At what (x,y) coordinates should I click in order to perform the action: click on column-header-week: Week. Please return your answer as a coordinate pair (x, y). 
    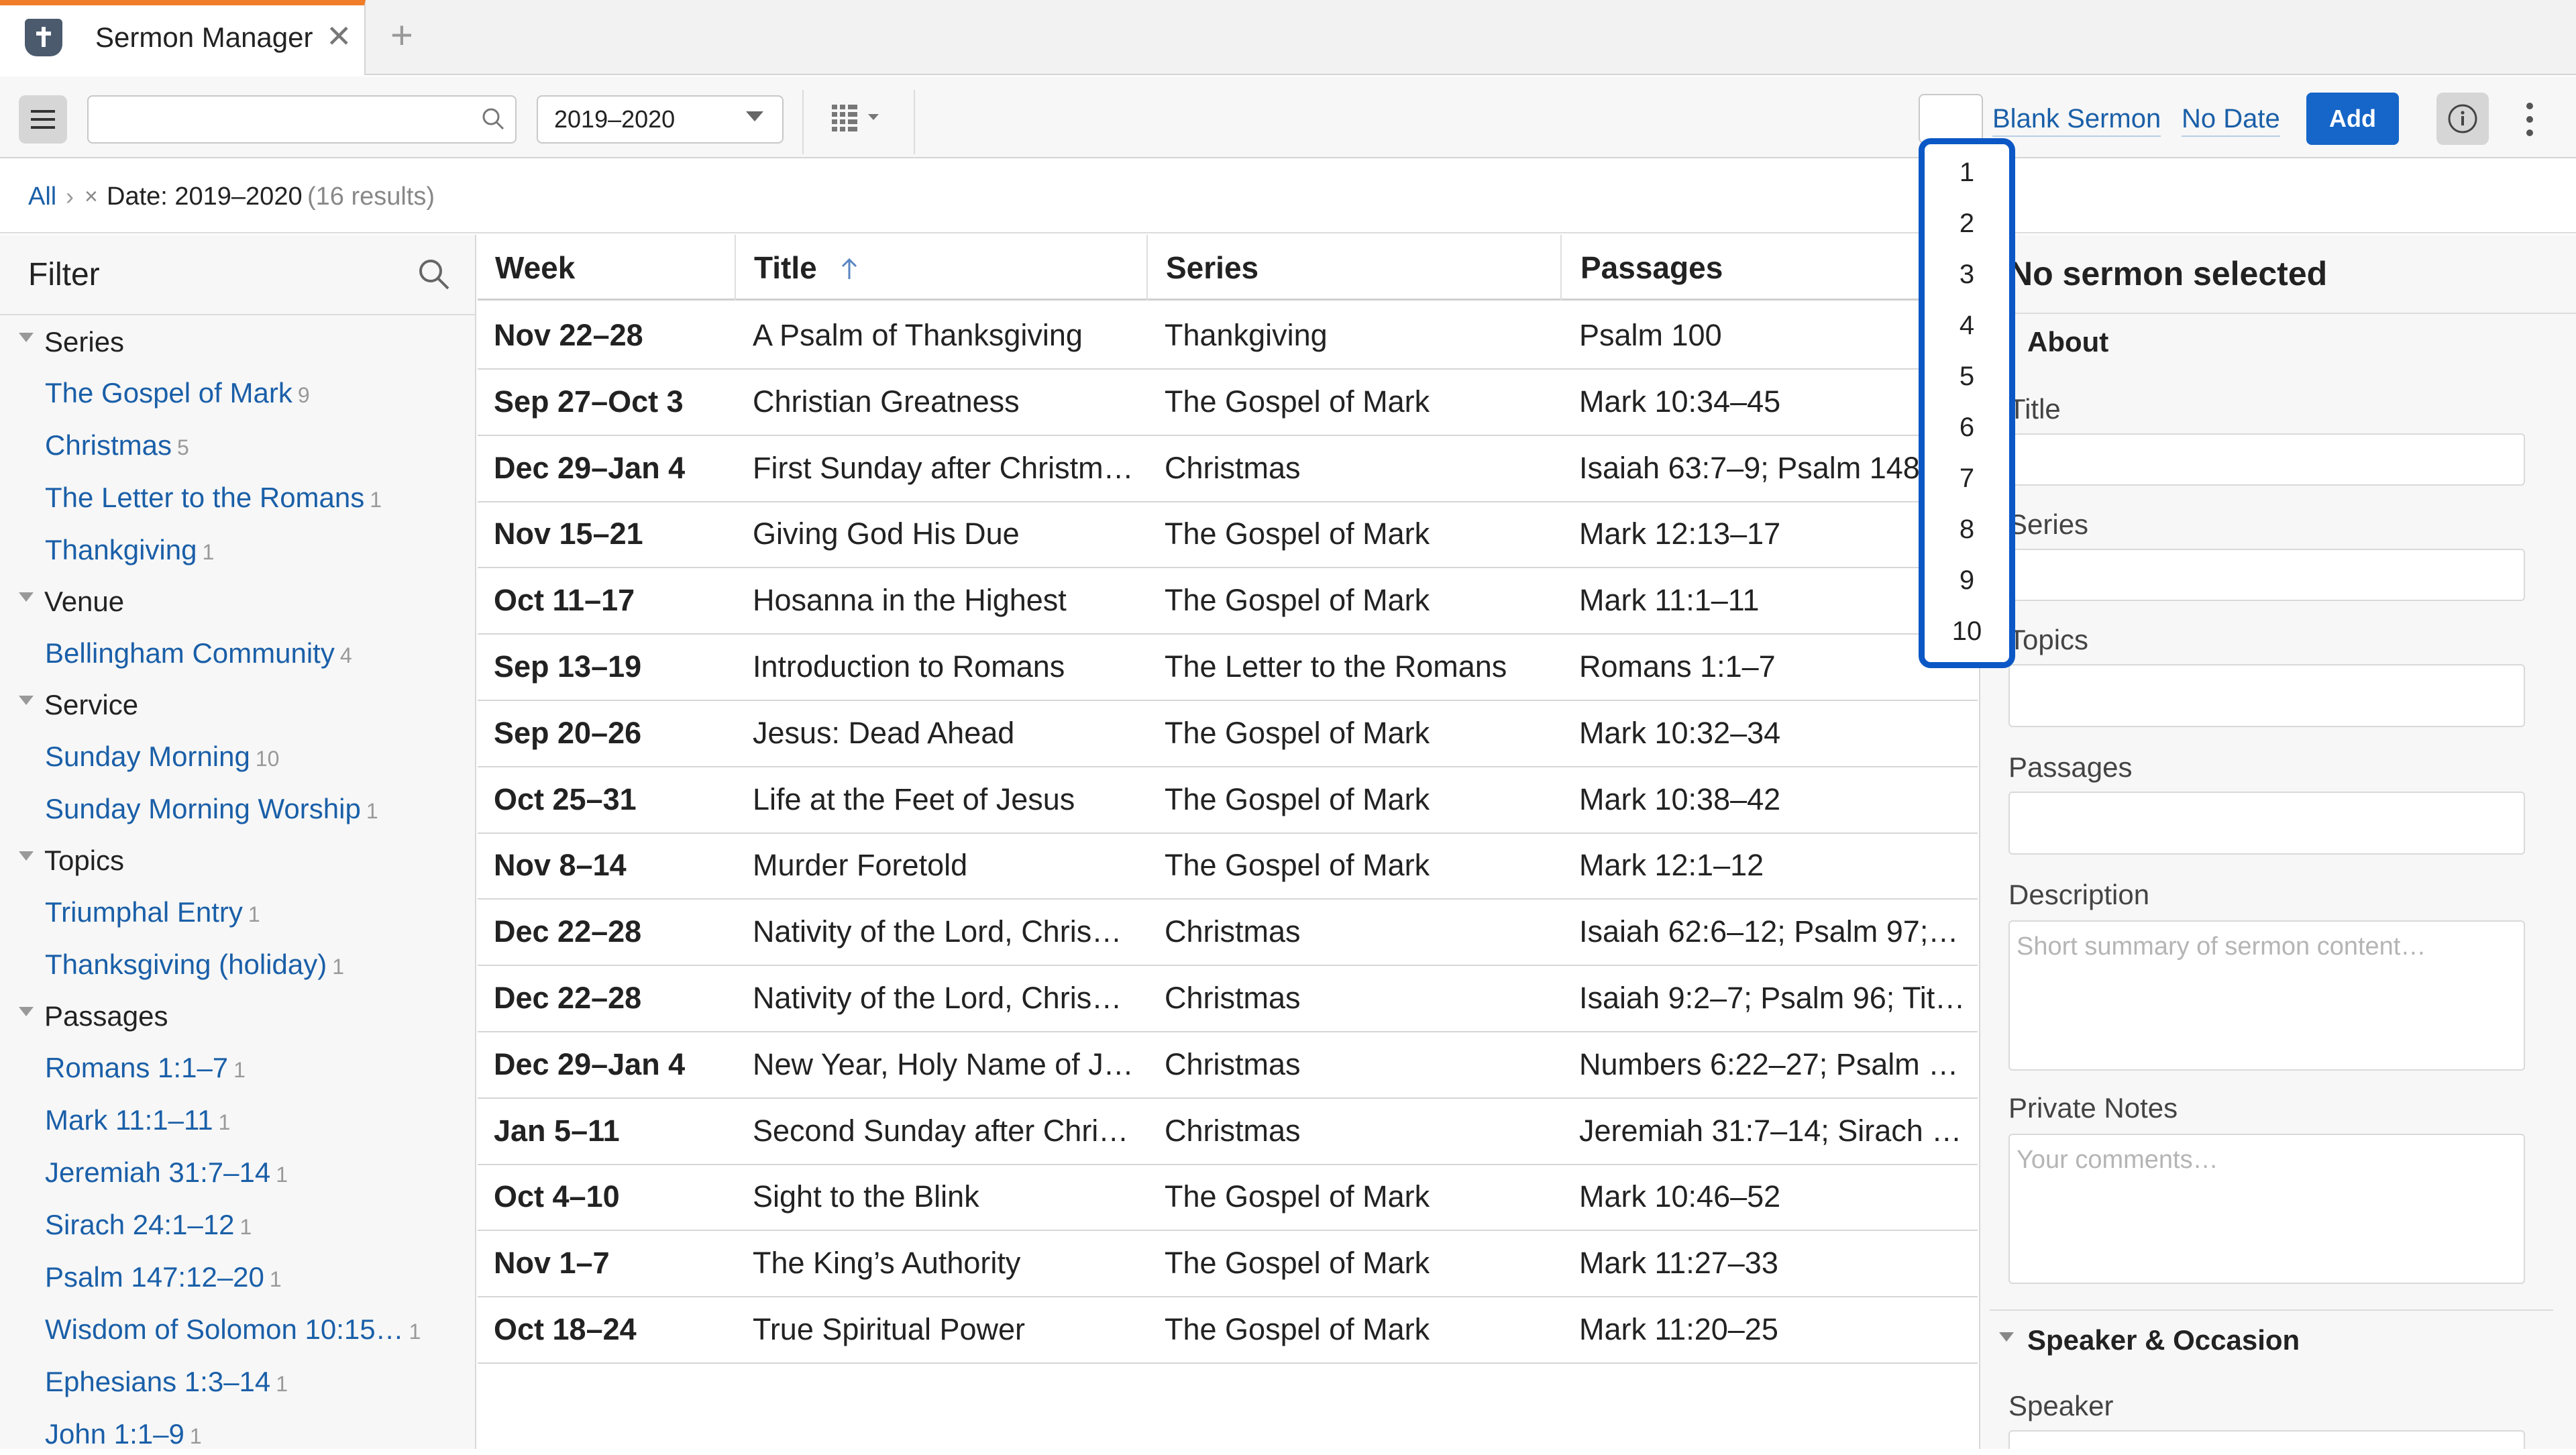
    Looking at the image, I should click on (606, 268).